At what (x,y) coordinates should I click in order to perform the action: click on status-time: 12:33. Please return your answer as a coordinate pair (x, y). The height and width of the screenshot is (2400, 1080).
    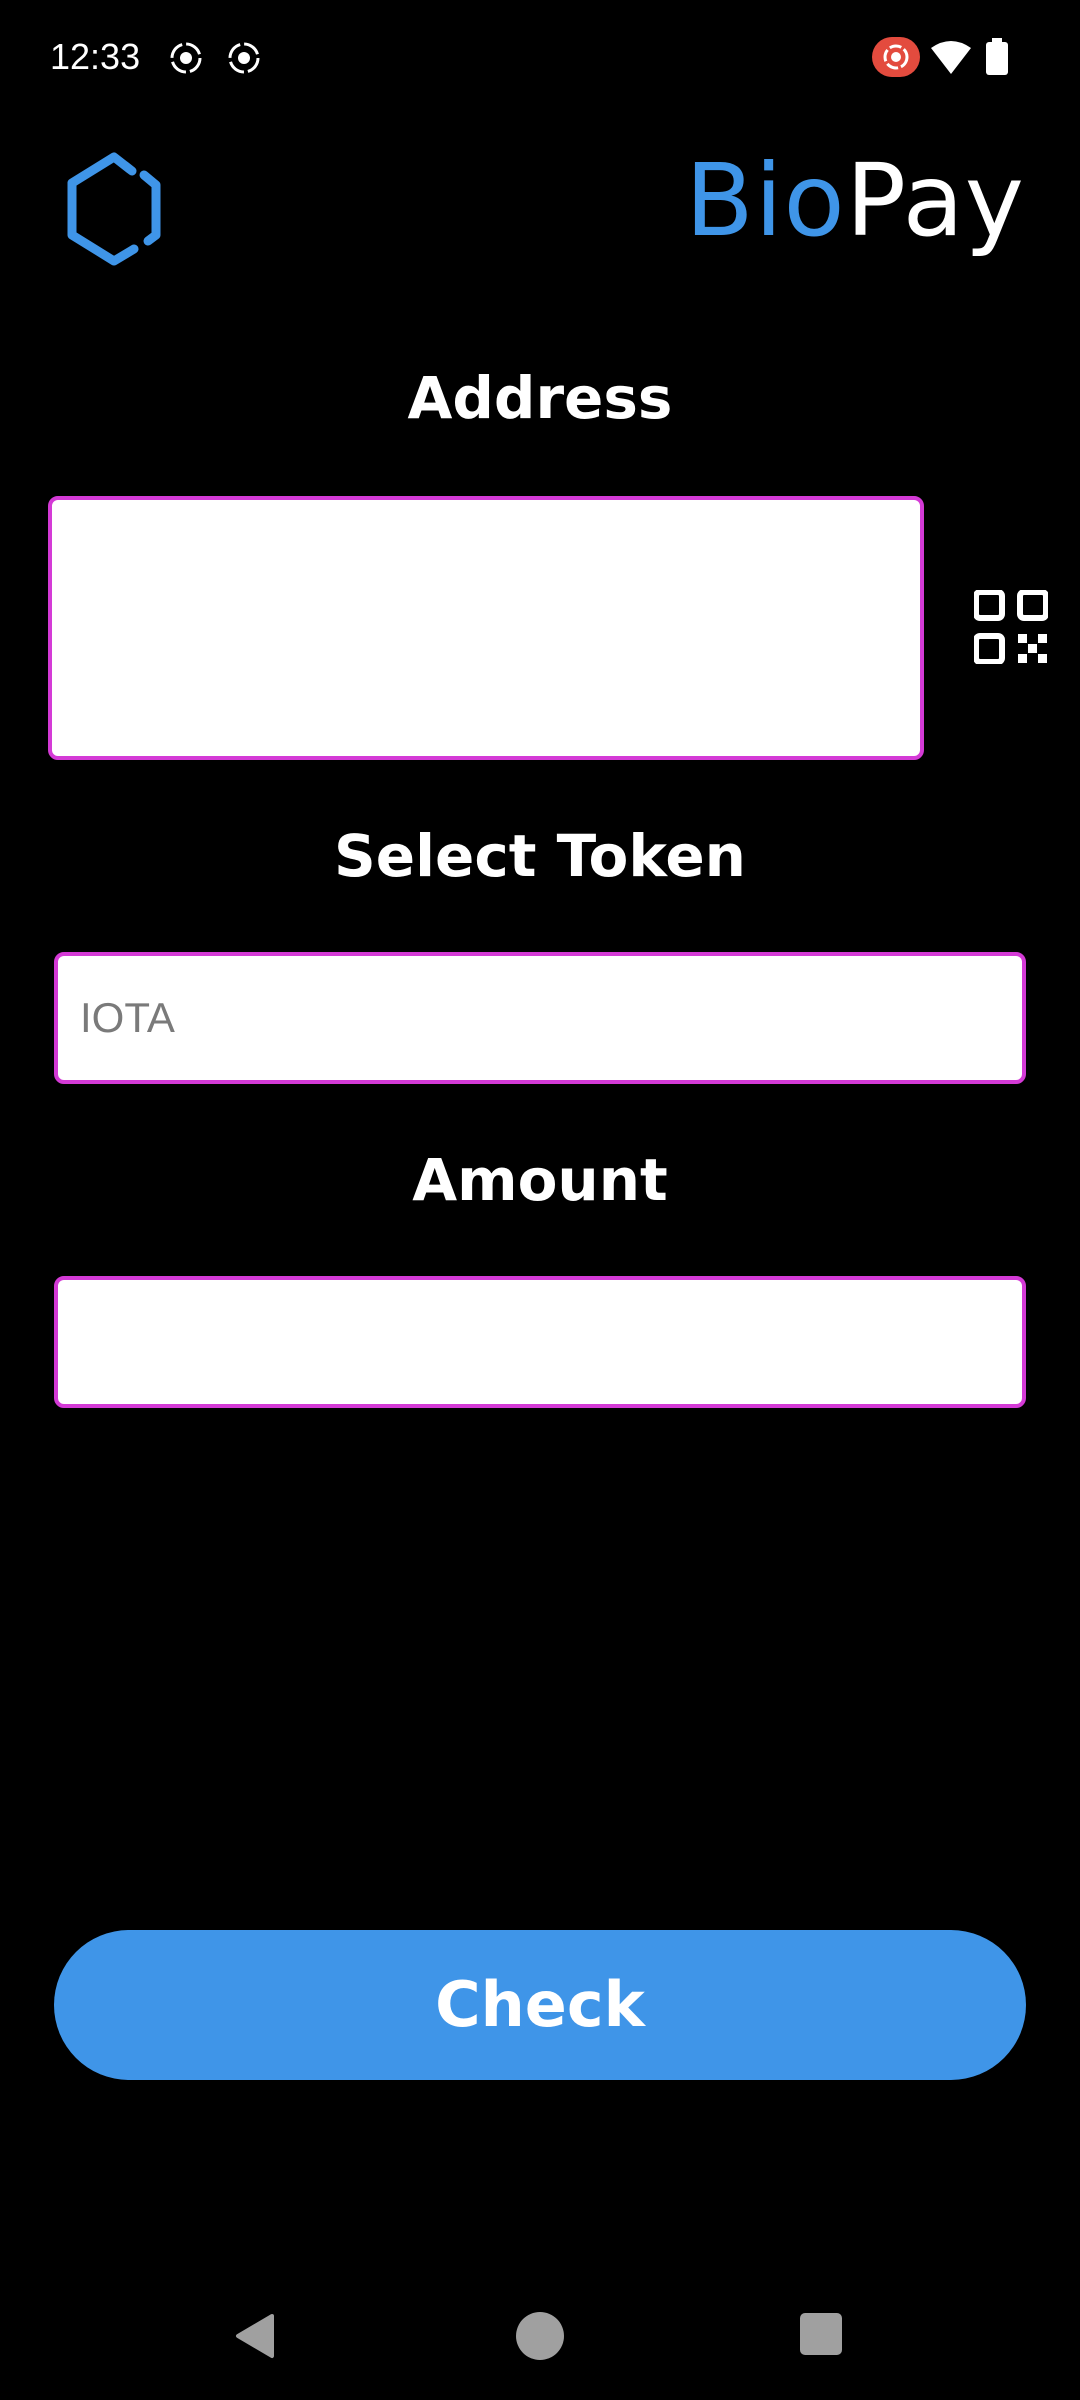
    Looking at the image, I should click on (95, 56).